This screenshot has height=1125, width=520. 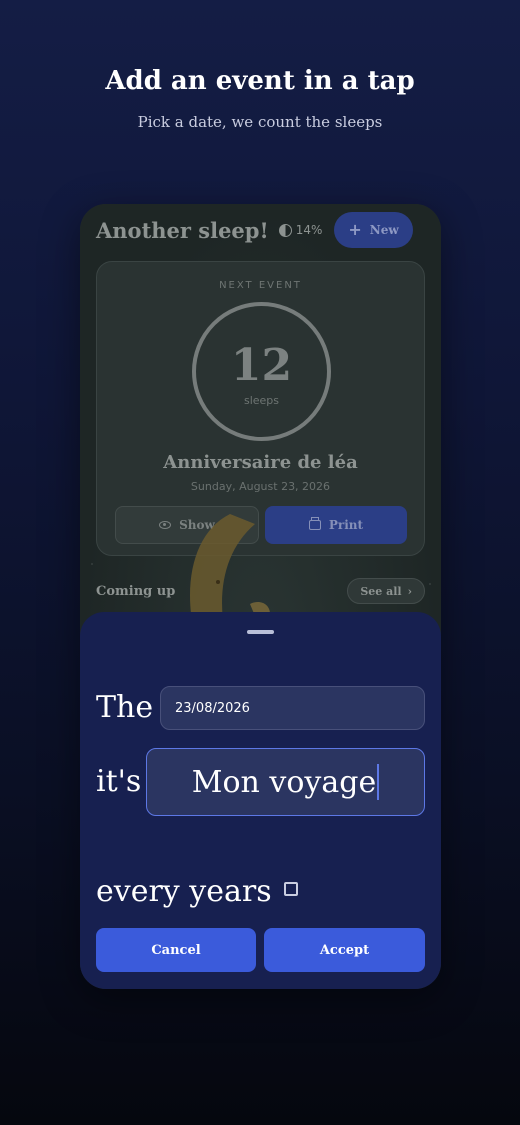 I want to click on name-row-label: it's, so click(x=119, y=781).